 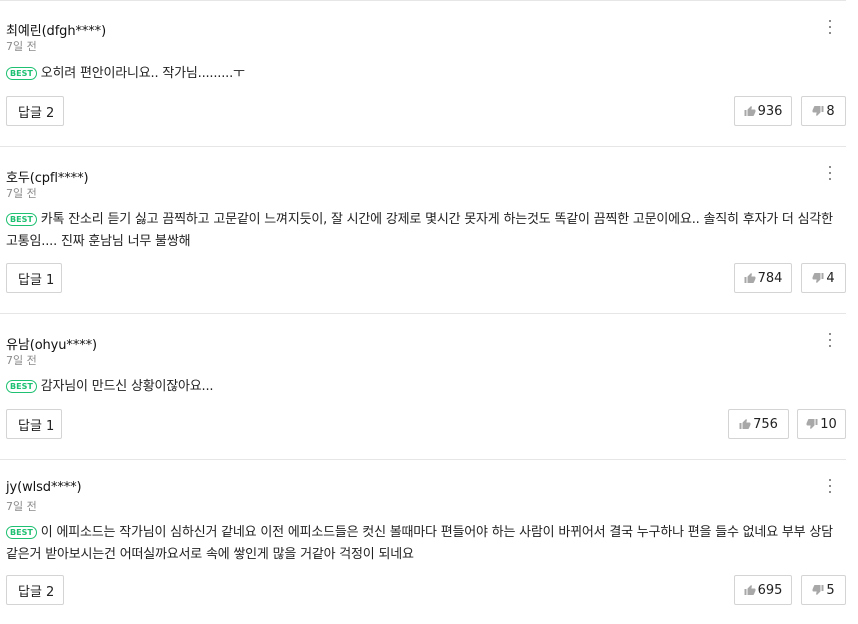 I want to click on dislike-button: 5, so click(x=823, y=590).